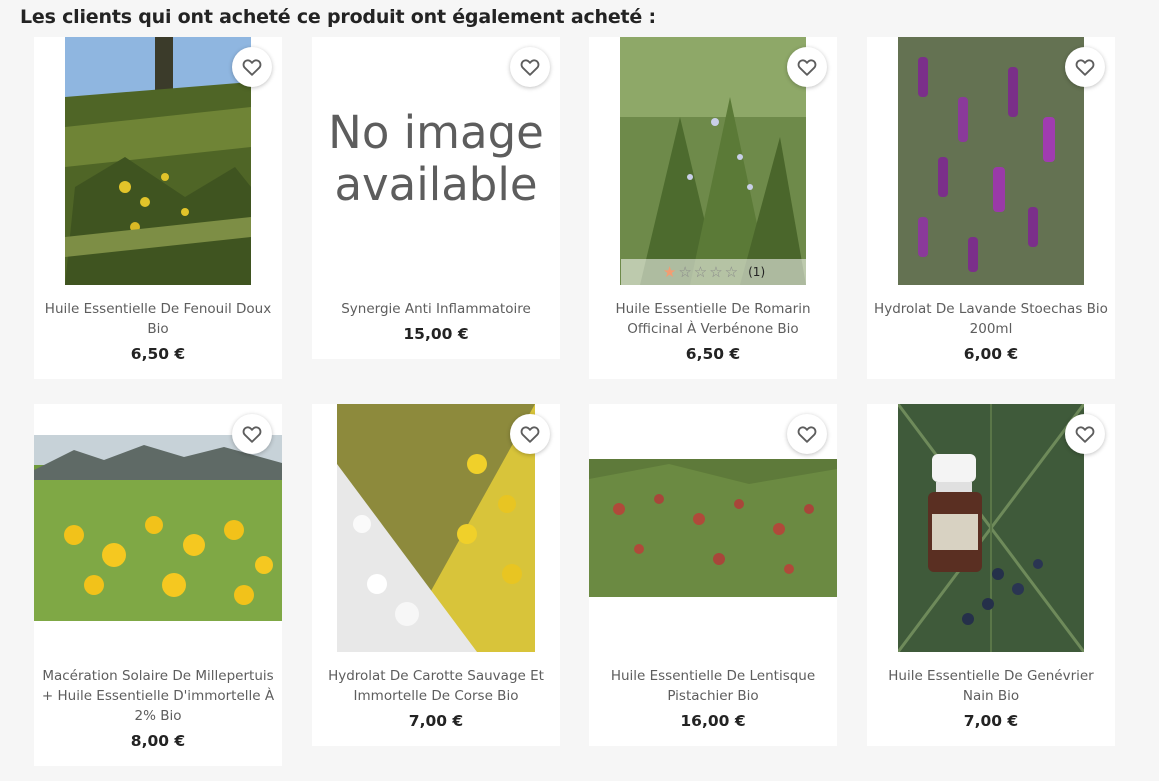 The height and width of the screenshot is (781, 1159). Describe the element at coordinates (436, 309) in the screenshot. I see `product-name: Synergie Anti Inflammatoire` at that location.